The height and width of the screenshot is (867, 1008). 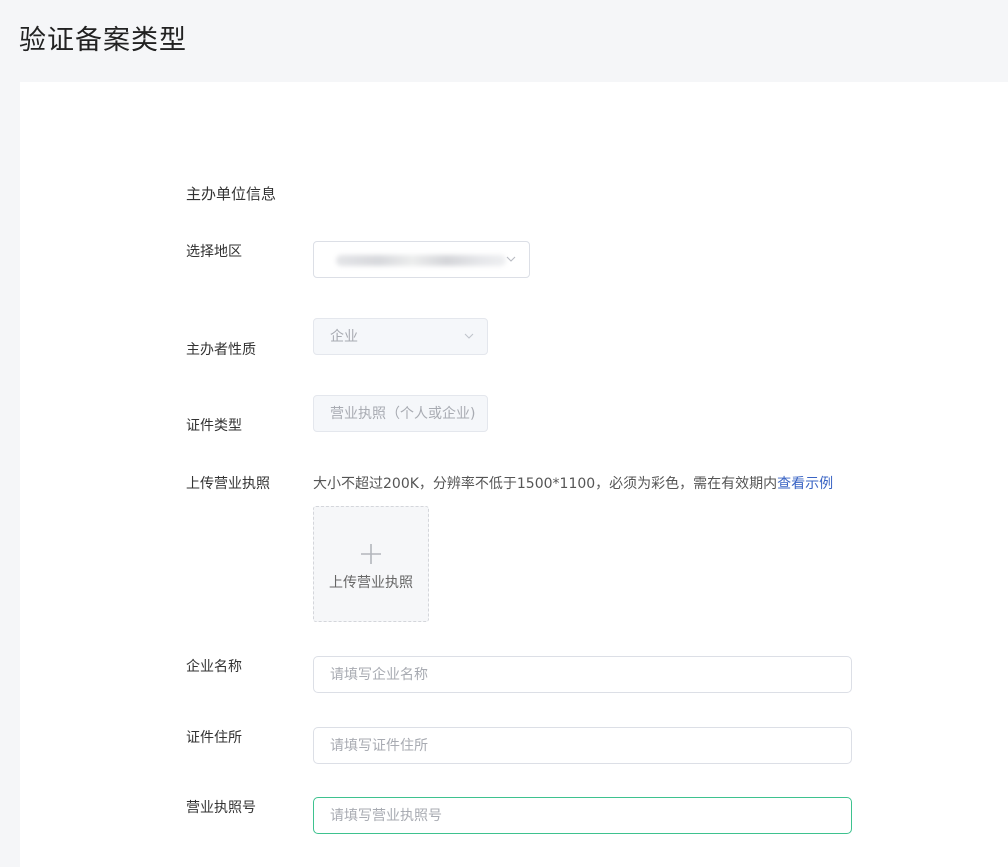 I want to click on certificate-type-select: 营业执照（个人或企业), so click(x=400, y=413).